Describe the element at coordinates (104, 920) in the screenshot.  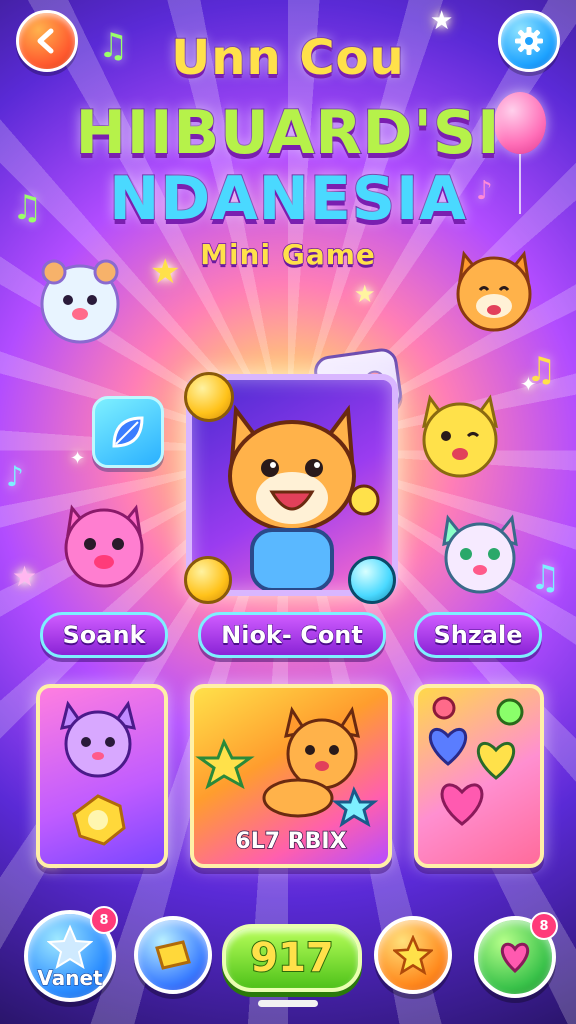
I see `favorites-badge: 8` at that location.